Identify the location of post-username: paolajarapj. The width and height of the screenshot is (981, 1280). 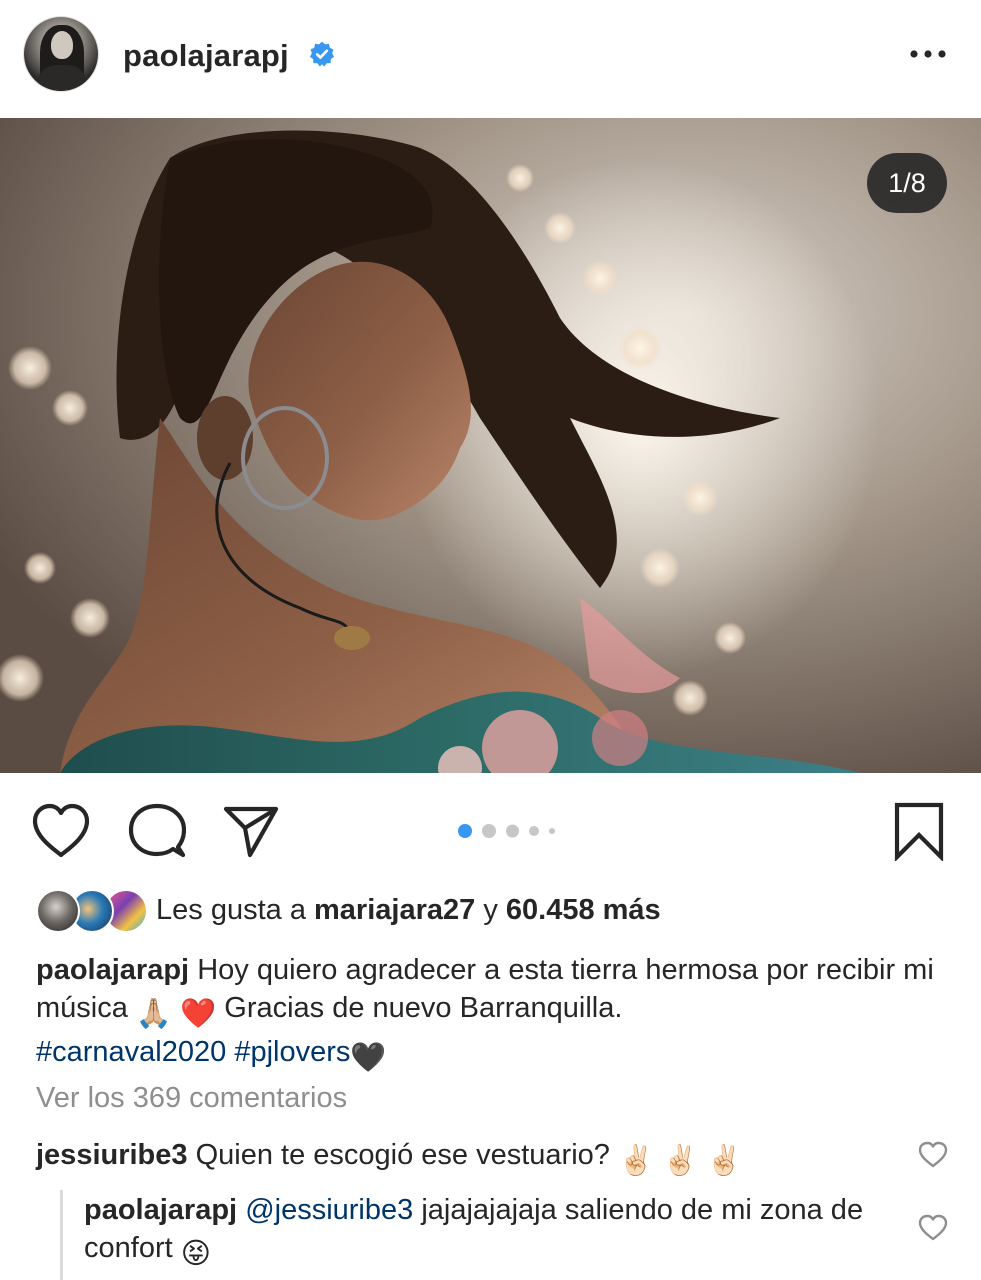
(206, 56).